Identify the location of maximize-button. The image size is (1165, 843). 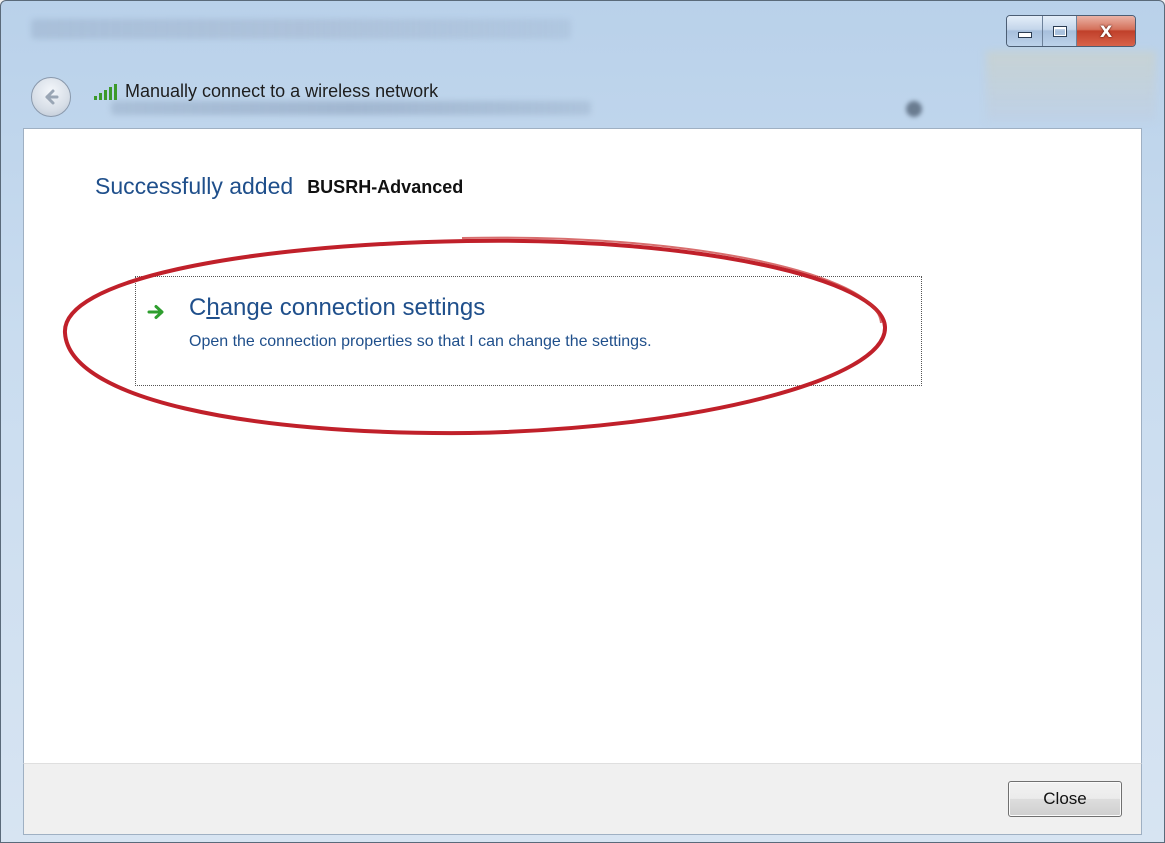
(1060, 31).